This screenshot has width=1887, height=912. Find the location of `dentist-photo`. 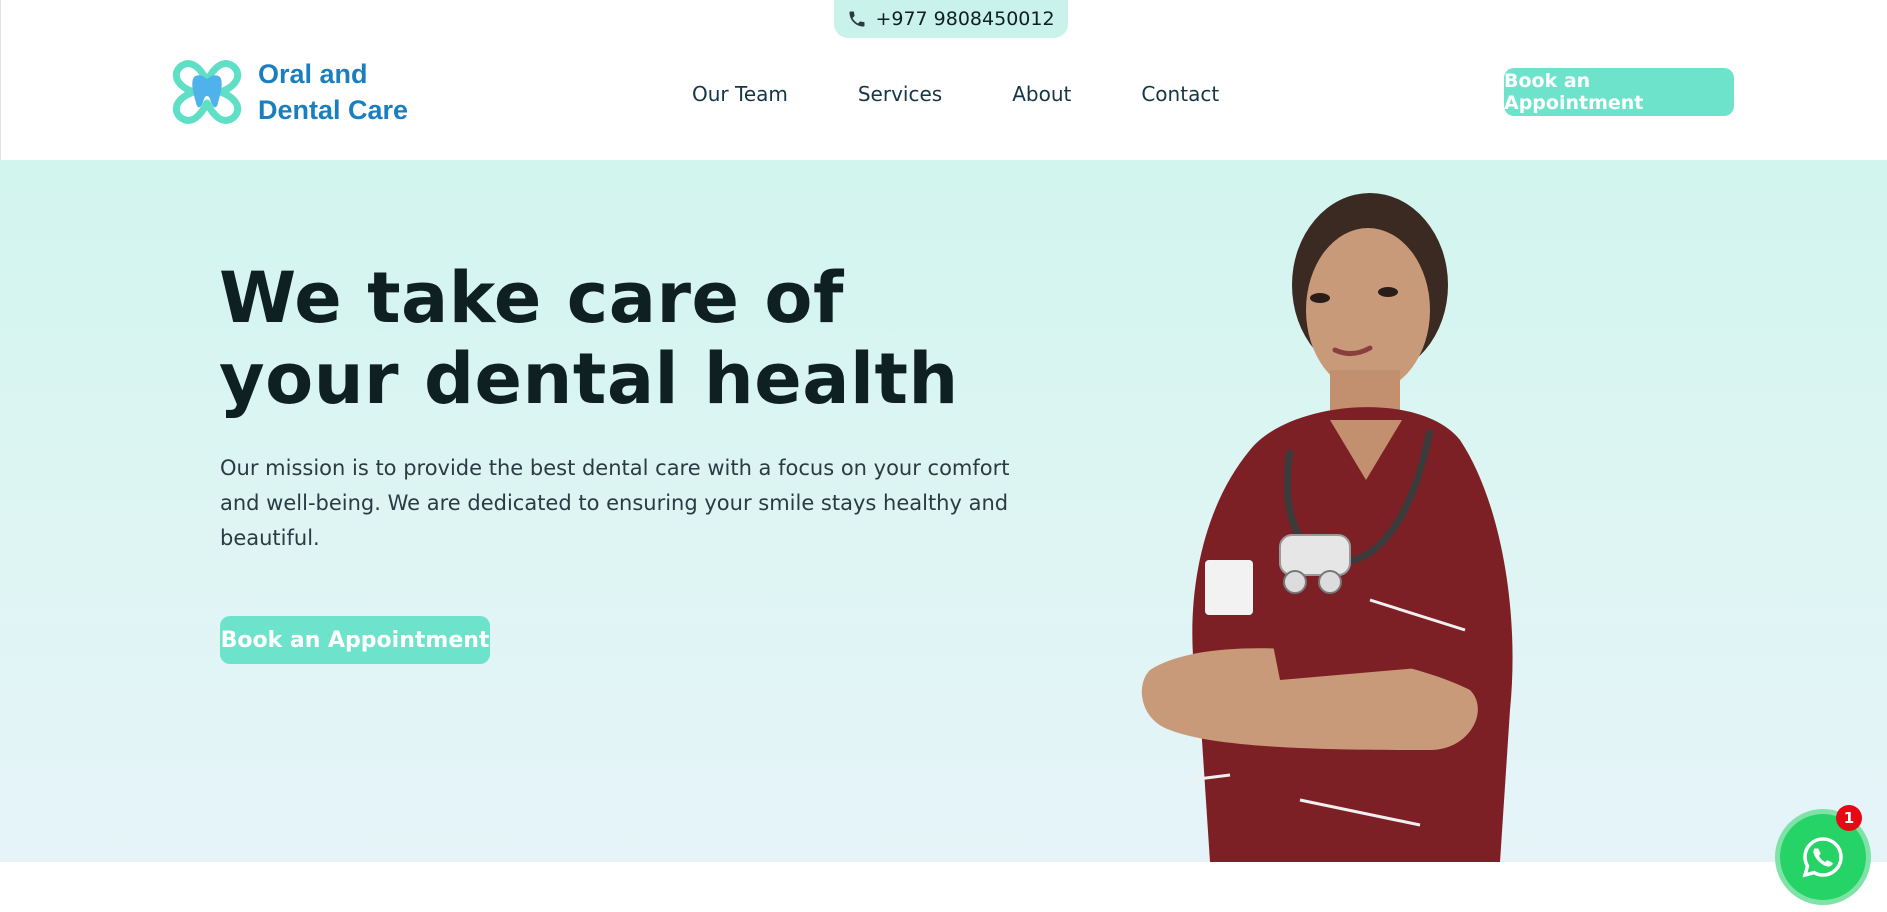

dentist-photo is located at coordinates (1327, 527).